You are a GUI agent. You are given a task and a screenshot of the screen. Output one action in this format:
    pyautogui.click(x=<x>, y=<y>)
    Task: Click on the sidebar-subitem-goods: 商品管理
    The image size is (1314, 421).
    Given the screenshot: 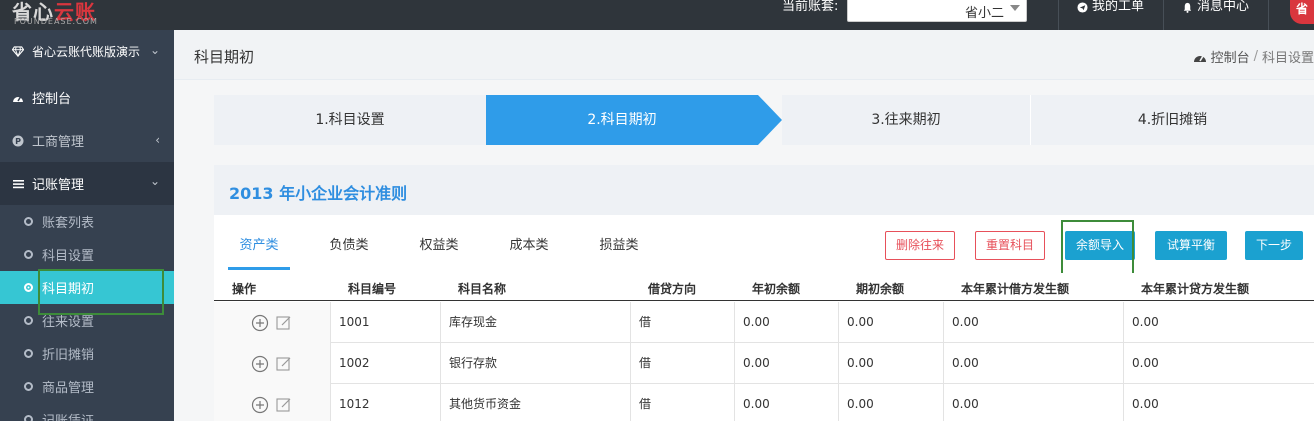 What is the action you would take?
    pyautogui.click(x=87, y=386)
    